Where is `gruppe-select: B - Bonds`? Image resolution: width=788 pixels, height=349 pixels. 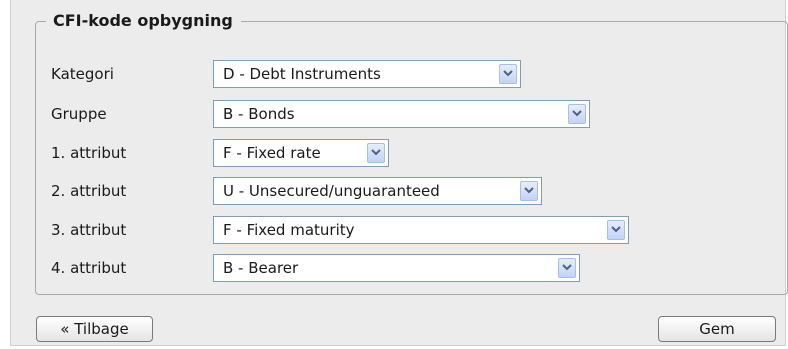
gruppe-select: B - Bonds is located at coordinates (401, 114).